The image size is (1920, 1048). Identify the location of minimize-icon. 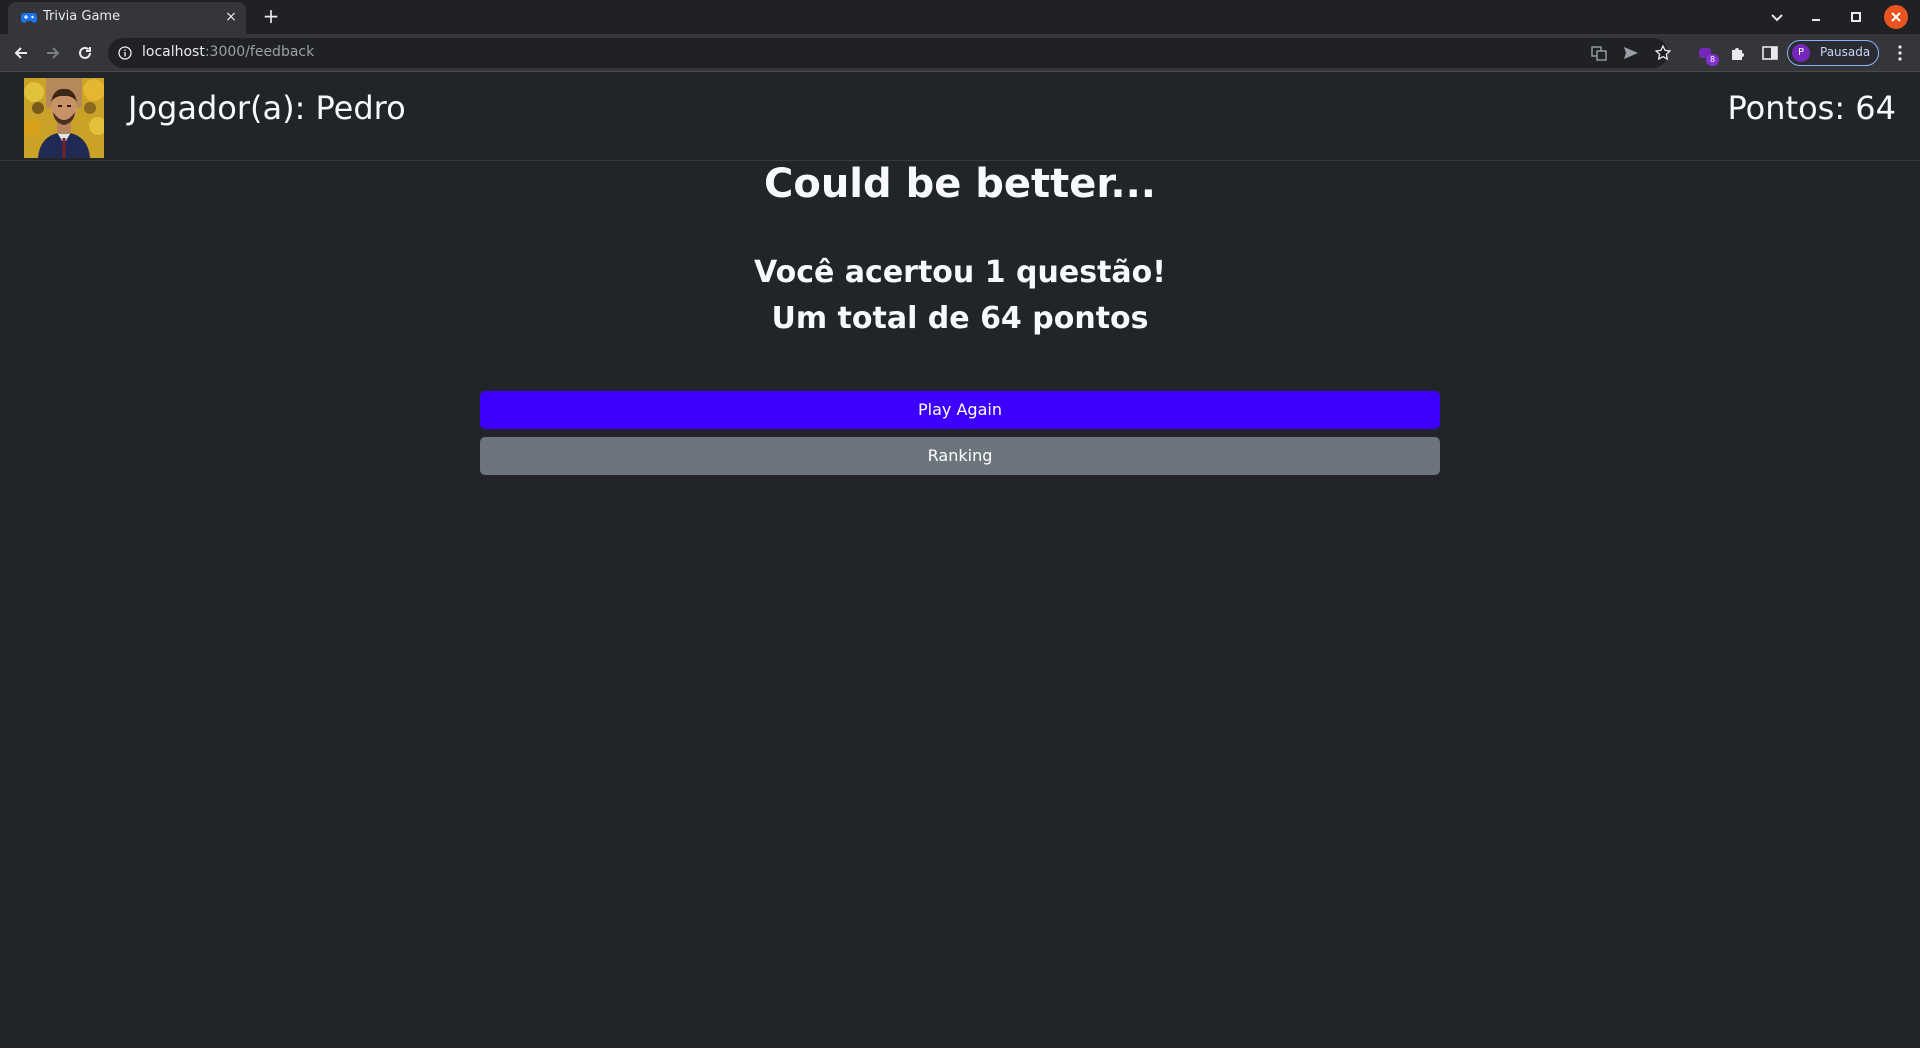
(1816, 17).